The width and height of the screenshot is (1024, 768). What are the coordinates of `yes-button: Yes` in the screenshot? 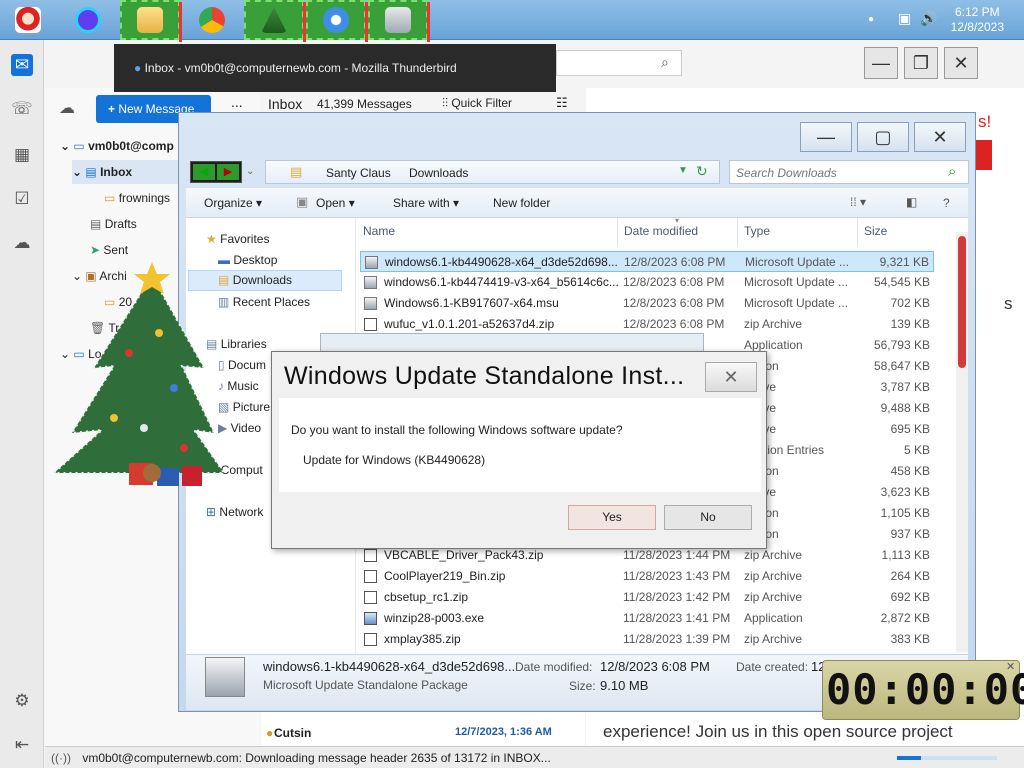 It's located at (612, 517).